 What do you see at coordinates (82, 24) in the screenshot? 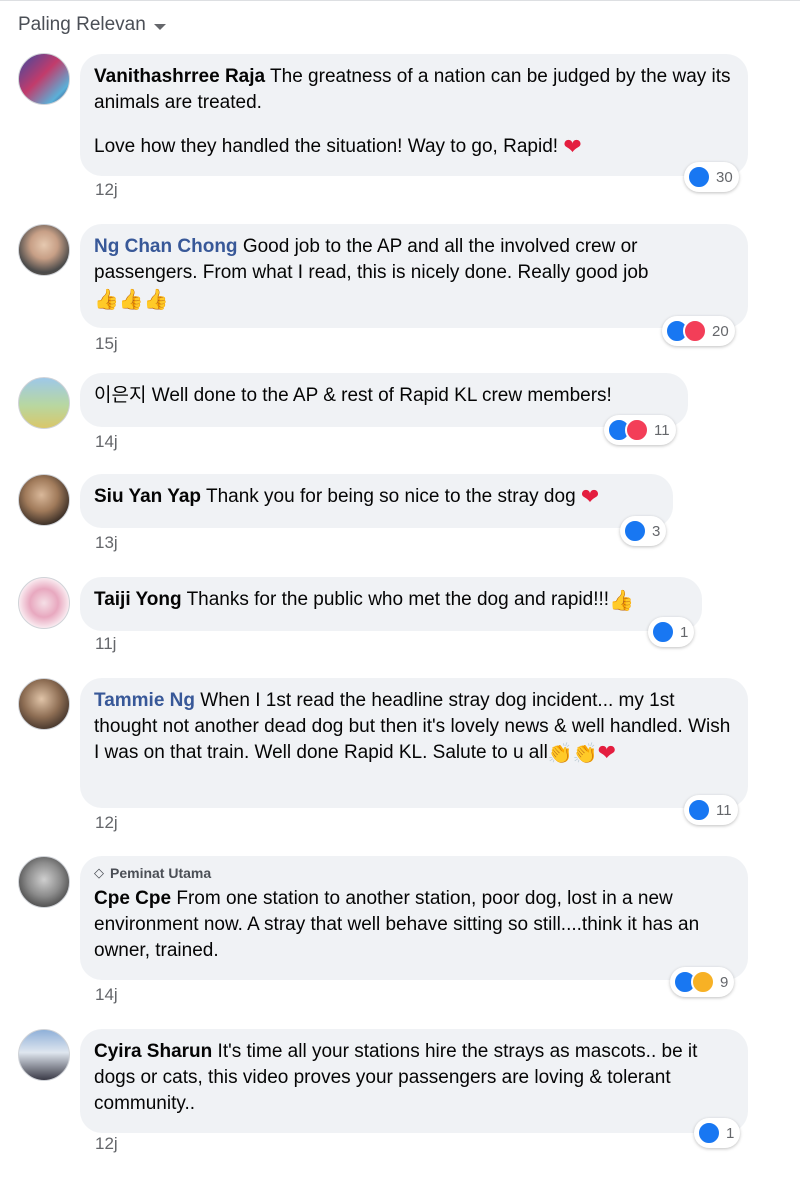
I see `sort-label: Paling Relevan` at bounding box center [82, 24].